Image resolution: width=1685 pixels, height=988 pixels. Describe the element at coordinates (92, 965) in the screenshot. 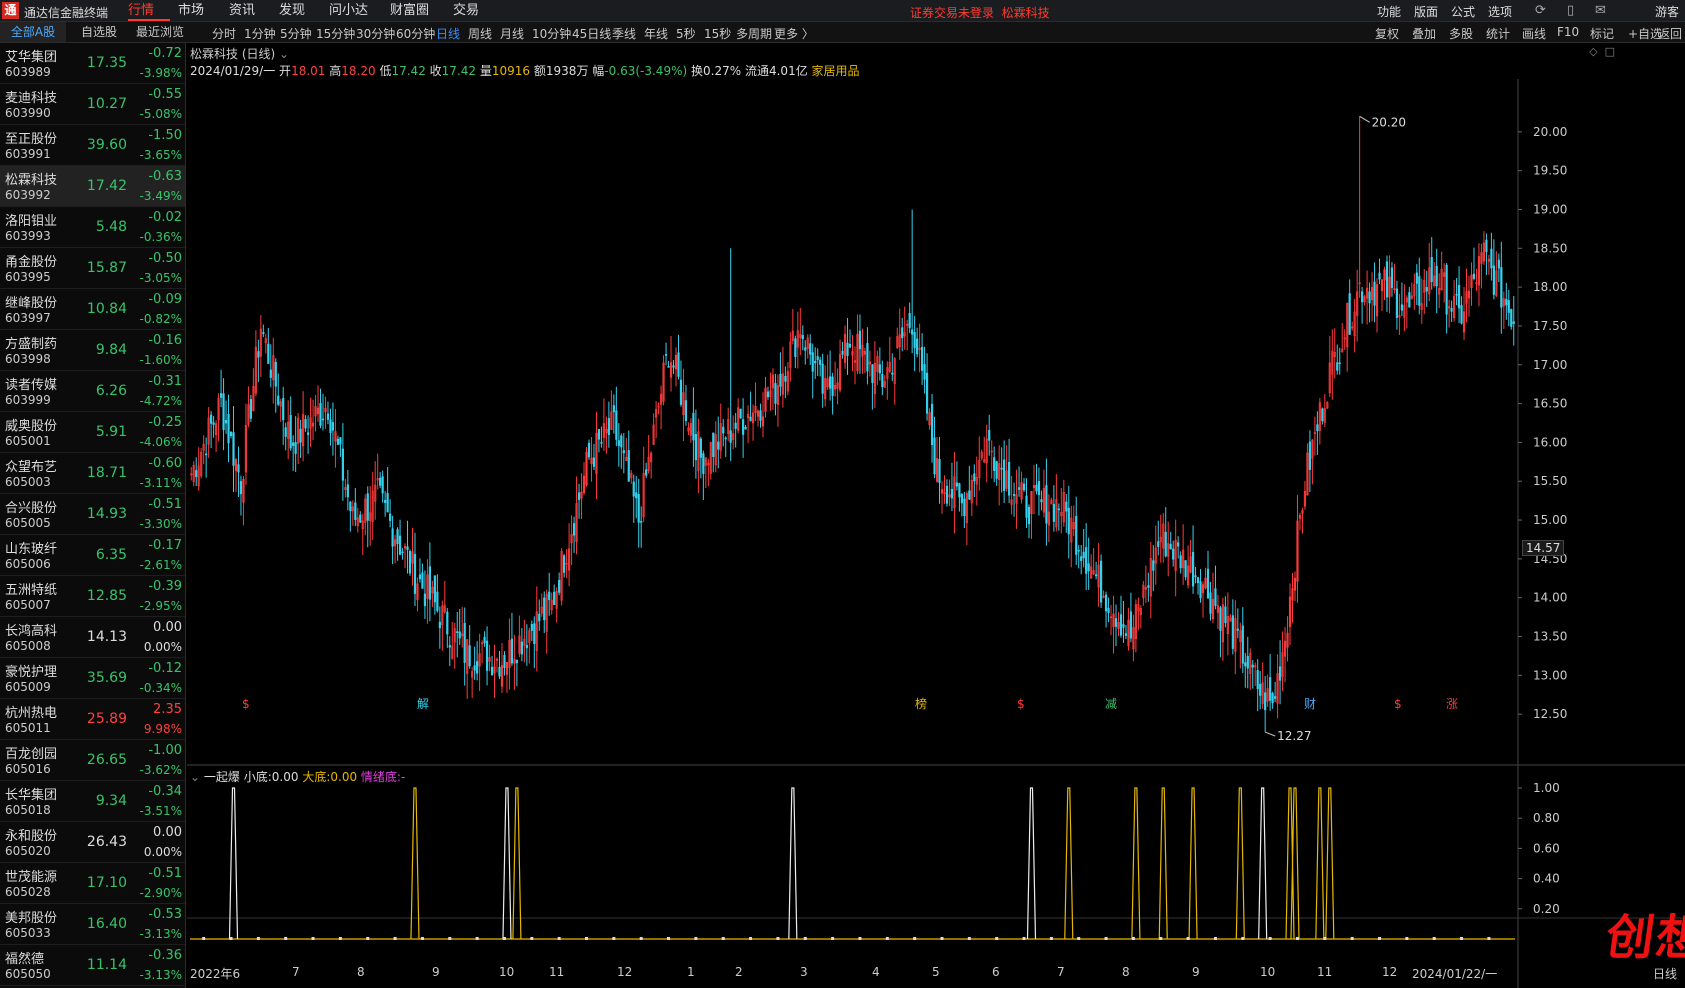

I see `stock-row: 福然德 605050 11.14 -0.36 -3.13%` at that location.